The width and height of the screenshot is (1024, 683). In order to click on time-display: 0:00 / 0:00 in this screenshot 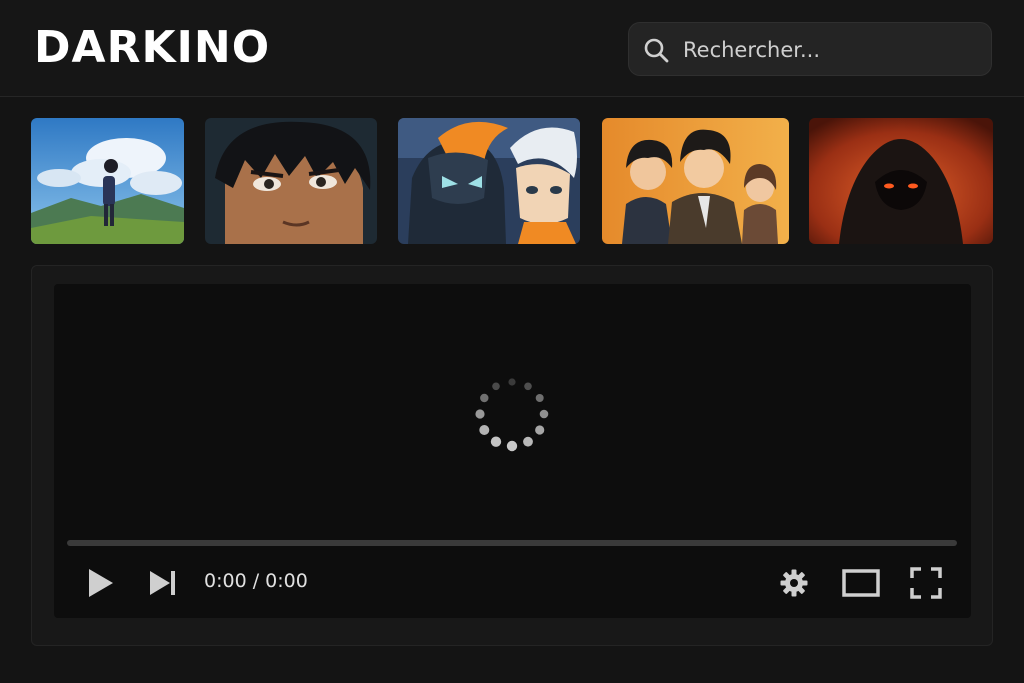, I will do `click(256, 581)`.